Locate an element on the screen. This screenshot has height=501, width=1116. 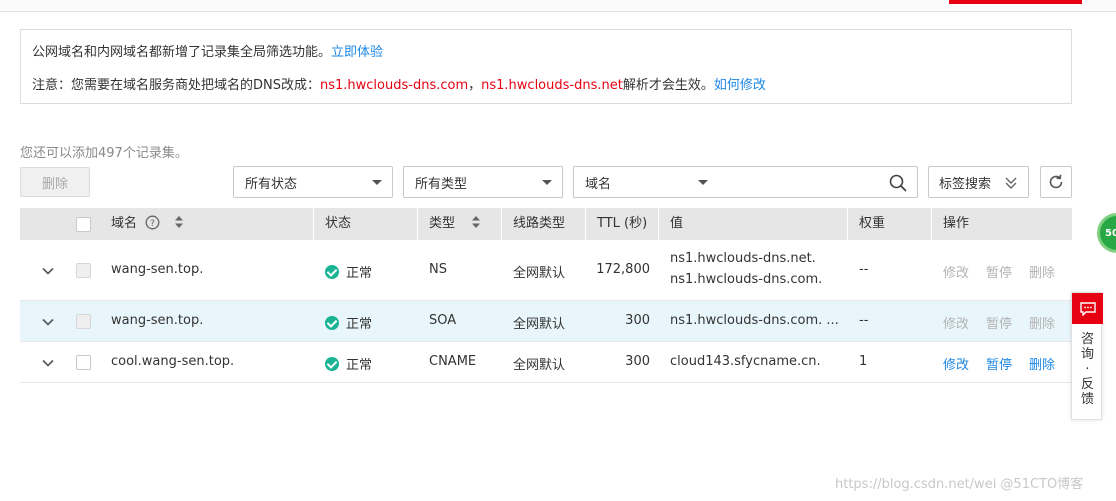
column-header-value: 值 is located at coordinates (753, 224).